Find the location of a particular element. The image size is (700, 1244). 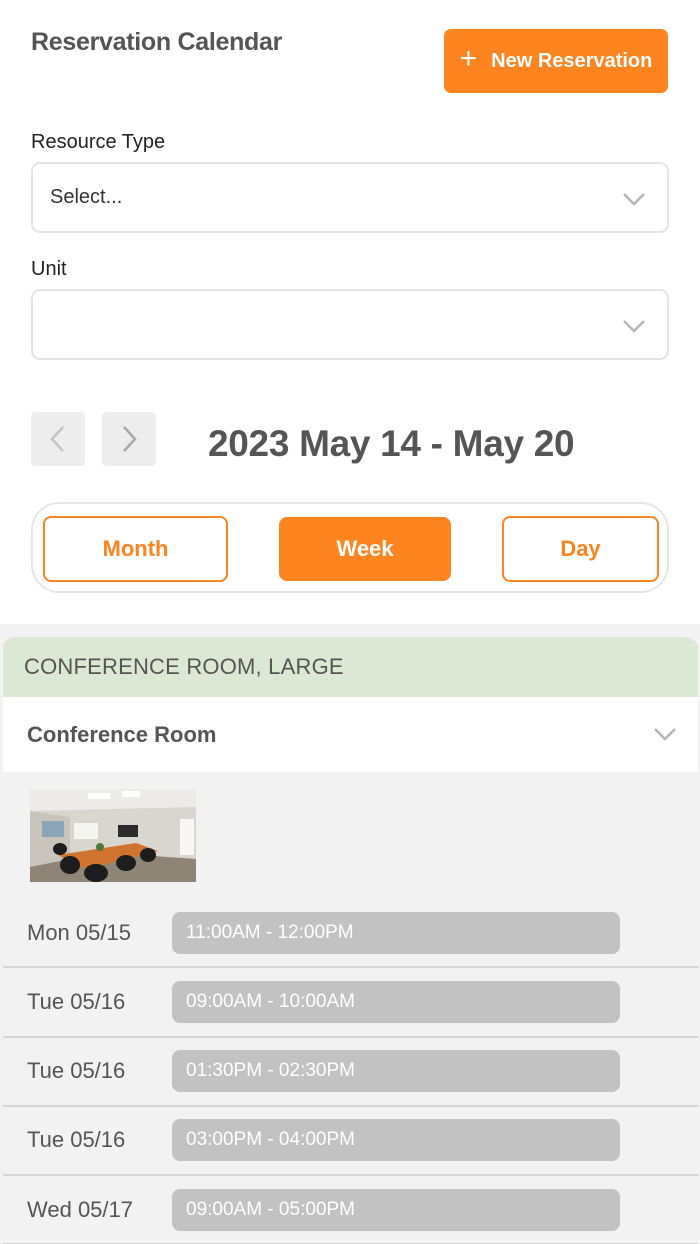

next-week-button is located at coordinates (129, 439).